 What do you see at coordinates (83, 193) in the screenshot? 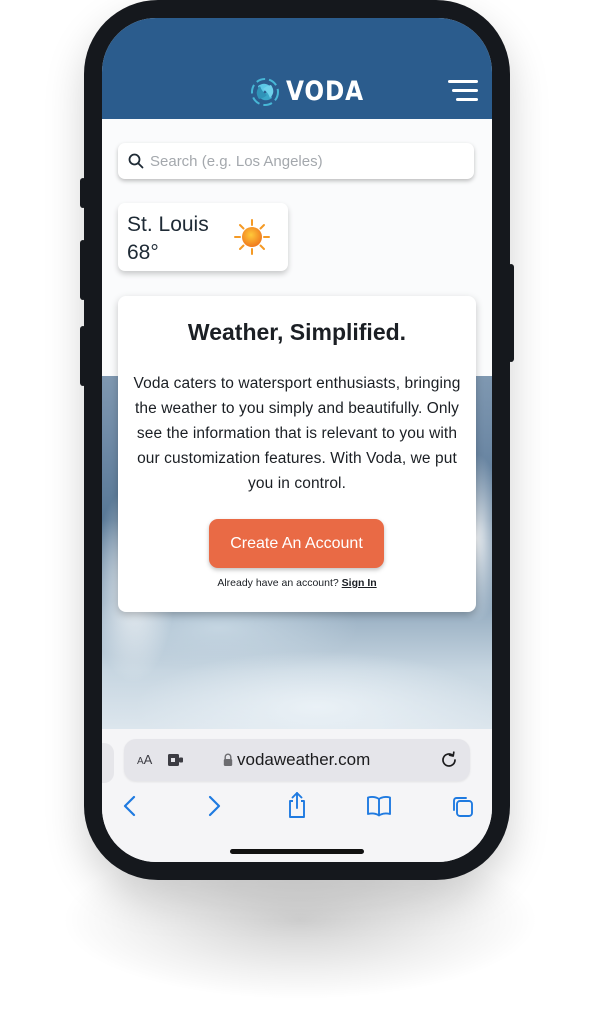
I see `mute-switch` at bounding box center [83, 193].